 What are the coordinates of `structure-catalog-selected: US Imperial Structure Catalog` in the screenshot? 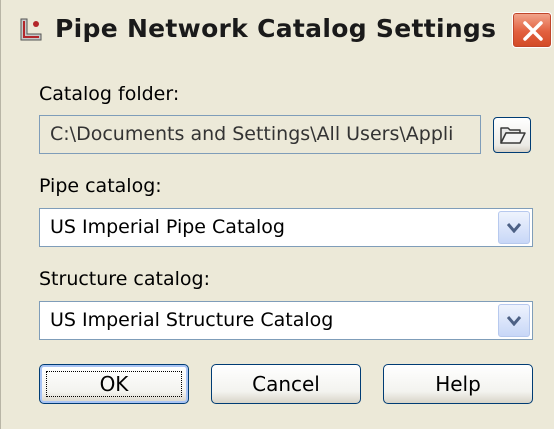 It's located at (192, 320).